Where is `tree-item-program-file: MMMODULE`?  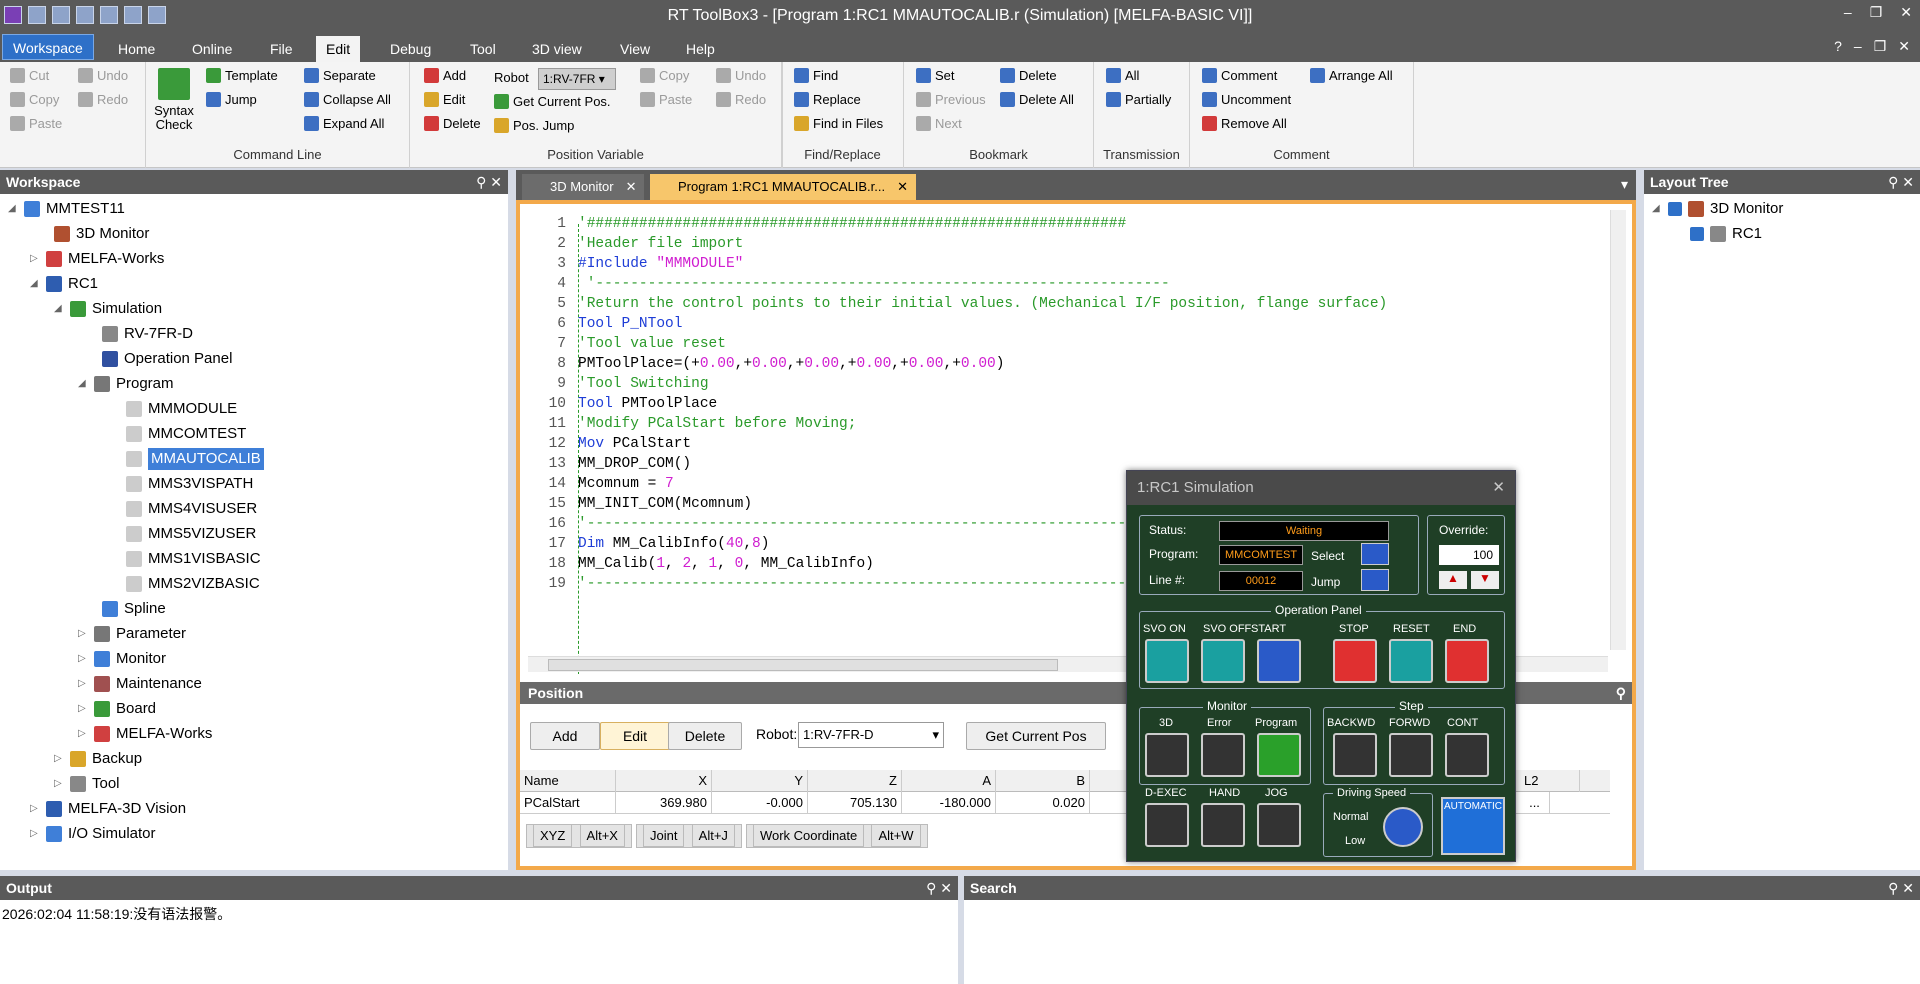 tree-item-program-file: MMMODULE is located at coordinates (173, 409).